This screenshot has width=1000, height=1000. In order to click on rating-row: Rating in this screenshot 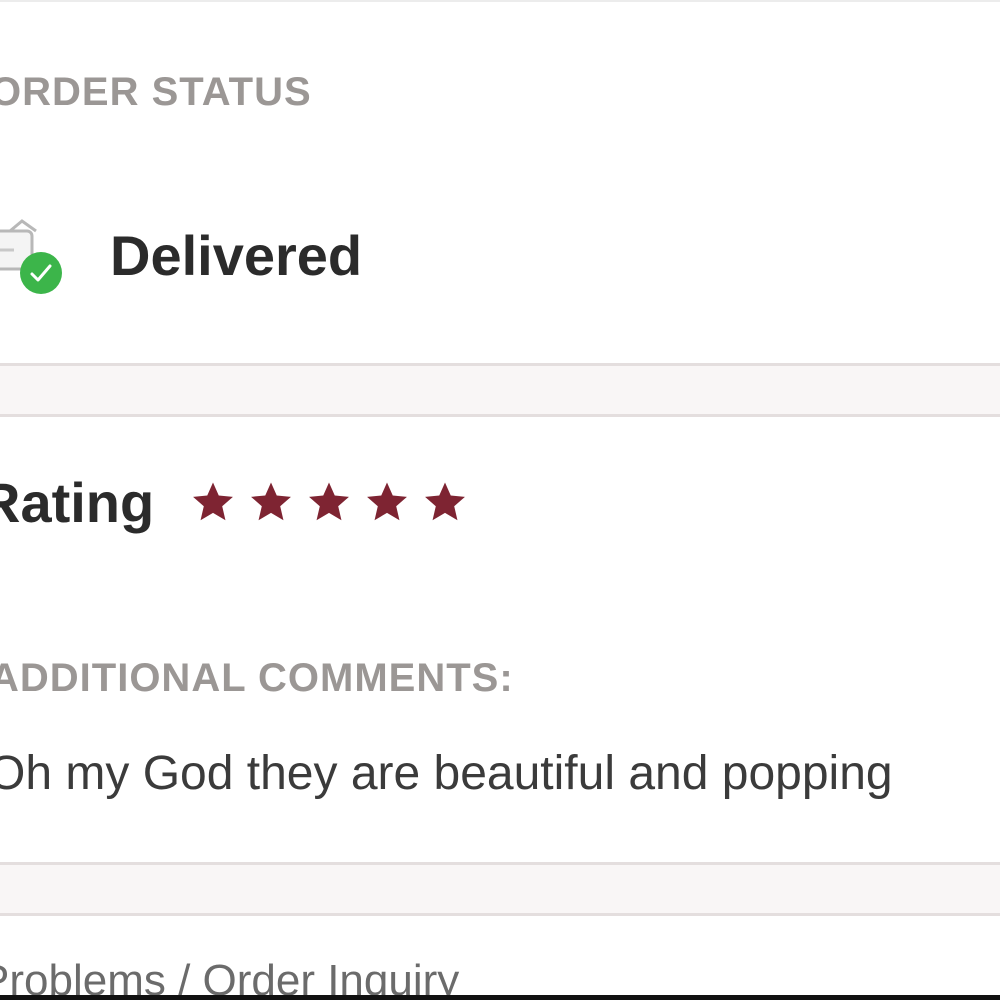, I will do `click(240, 502)`.